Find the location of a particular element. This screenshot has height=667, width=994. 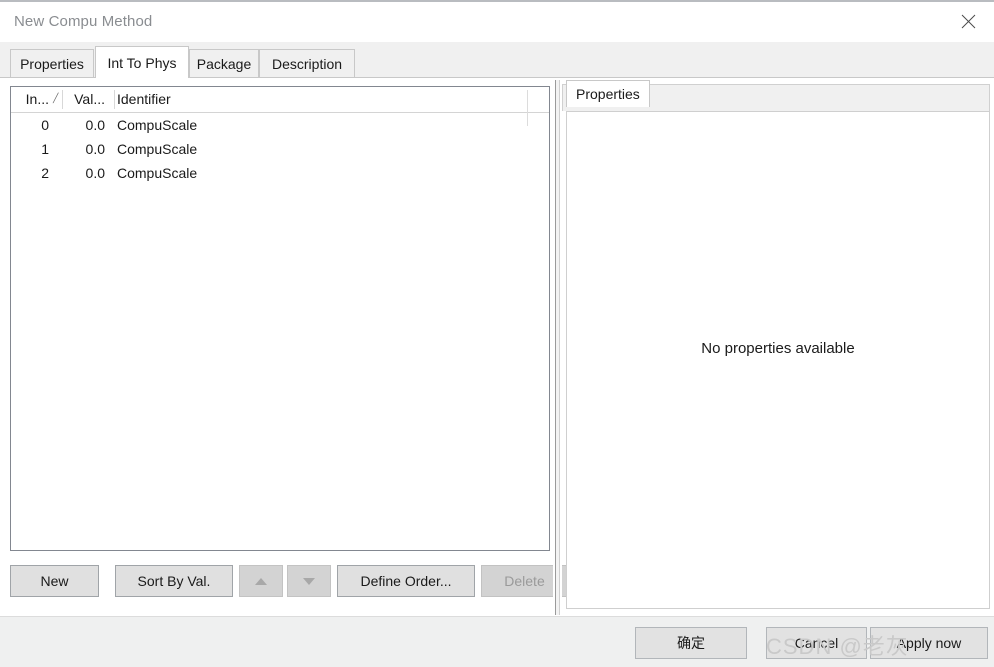

sort-by-val-button: Sort By Val. is located at coordinates (174, 581).